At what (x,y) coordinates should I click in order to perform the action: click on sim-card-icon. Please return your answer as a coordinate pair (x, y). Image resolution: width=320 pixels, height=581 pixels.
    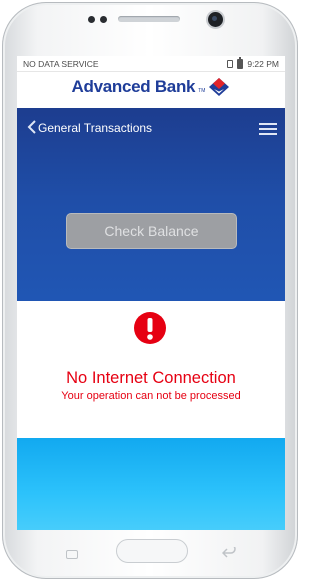
    Looking at the image, I should click on (230, 63).